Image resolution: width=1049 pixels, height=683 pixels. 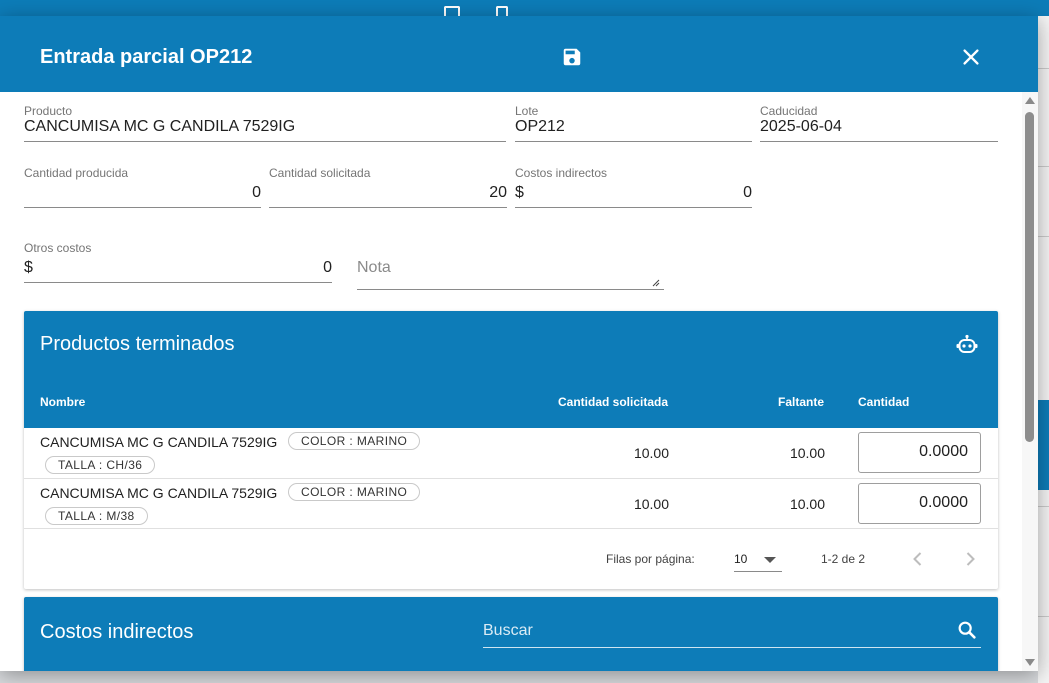 What do you see at coordinates (374, 267) in the screenshot?
I see `nota-placeholder: Nota` at bounding box center [374, 267].